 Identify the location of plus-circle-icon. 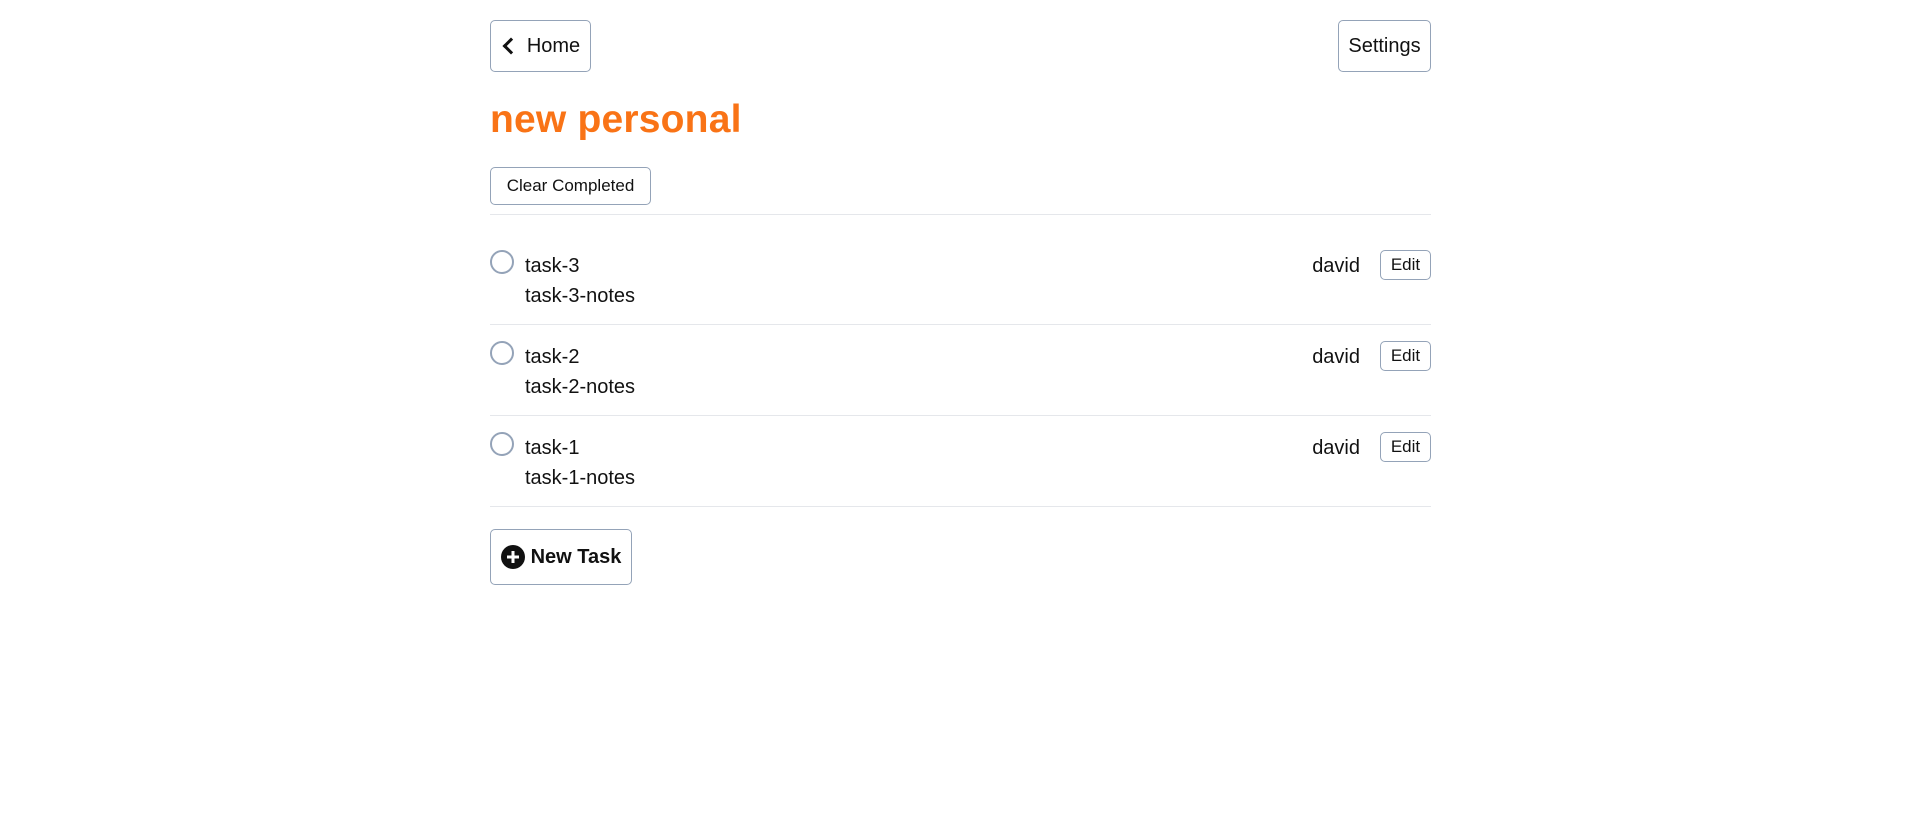
(512, 557).